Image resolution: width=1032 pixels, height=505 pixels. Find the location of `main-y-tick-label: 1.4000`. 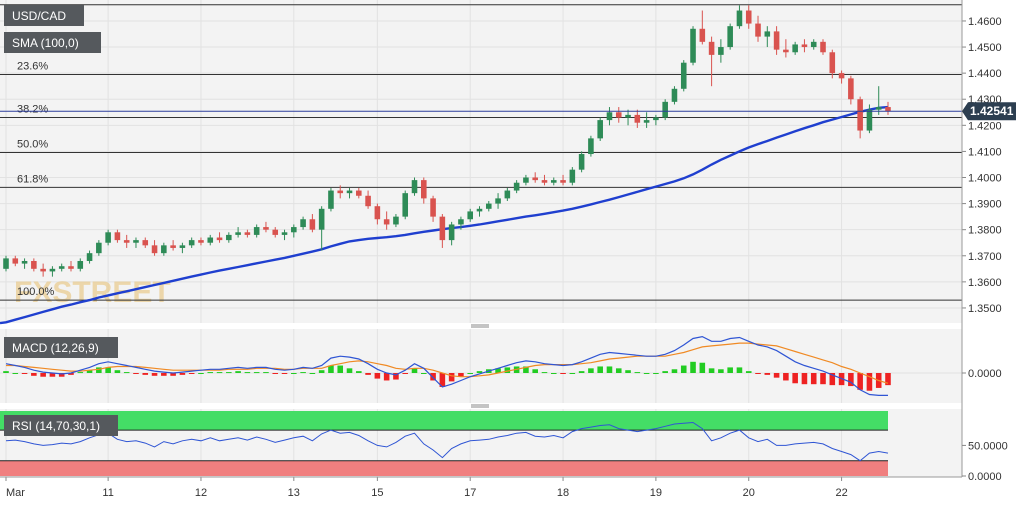

main-y-tick-label: 1.4000 is located at coordinates (985, 179).